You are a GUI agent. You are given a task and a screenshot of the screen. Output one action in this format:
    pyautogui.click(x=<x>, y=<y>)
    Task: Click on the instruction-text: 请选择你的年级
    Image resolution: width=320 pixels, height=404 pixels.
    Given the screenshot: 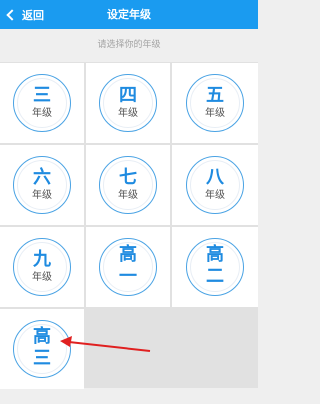 What is the action you would take?
    pyautogui.click(x=129, y=45)
    